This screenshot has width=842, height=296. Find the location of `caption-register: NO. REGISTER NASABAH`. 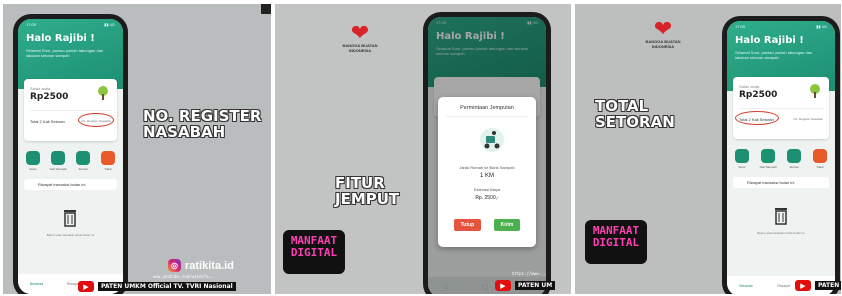

caption-register: NO. REGISTER NASABAH is located at coordinates (202, 124).